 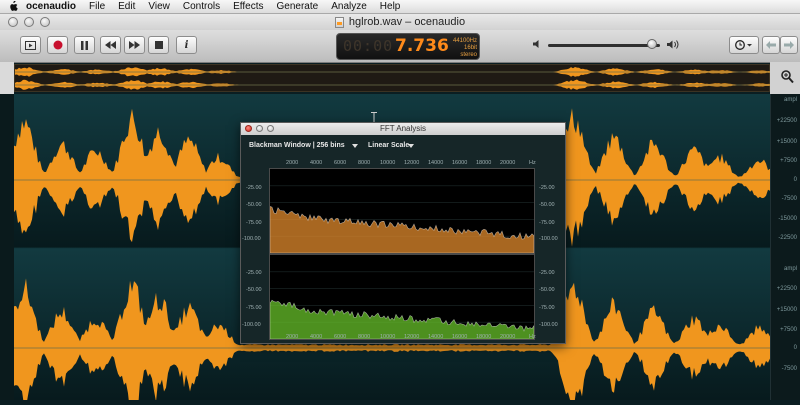 What do you see at coordinates (465, 41) in the screenshot?
I see `sample-rate-line: 44100Hz` at bounding box center [465, 41].